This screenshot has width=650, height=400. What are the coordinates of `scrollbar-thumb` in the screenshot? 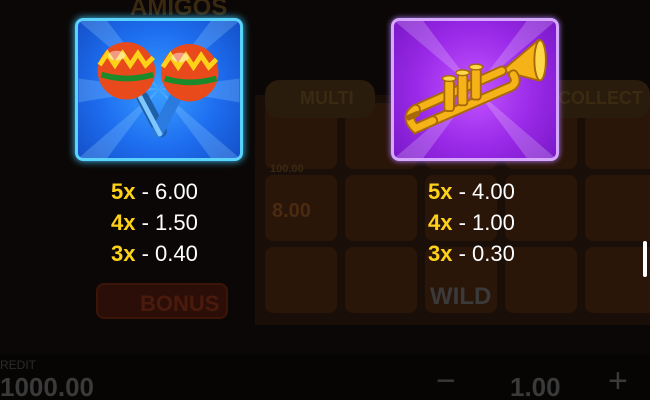 It's located at (645, 259).